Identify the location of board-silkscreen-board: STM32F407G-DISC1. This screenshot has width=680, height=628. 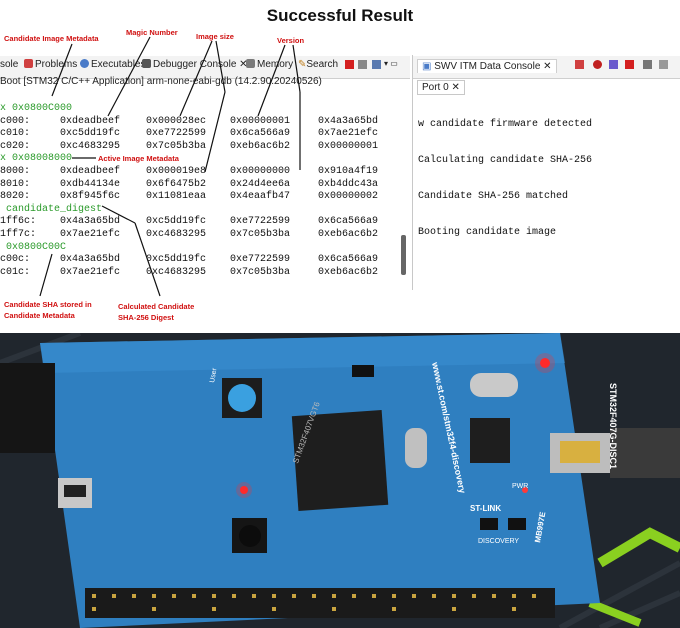
(613, 426).